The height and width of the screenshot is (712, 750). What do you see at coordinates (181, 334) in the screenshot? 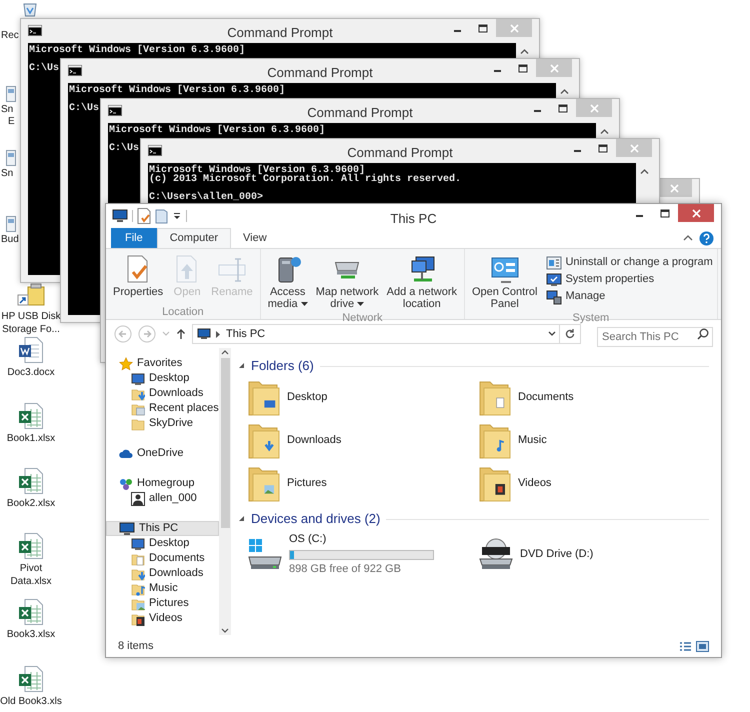
I see `up-arrow-icon` at bounding box center [181, 334].